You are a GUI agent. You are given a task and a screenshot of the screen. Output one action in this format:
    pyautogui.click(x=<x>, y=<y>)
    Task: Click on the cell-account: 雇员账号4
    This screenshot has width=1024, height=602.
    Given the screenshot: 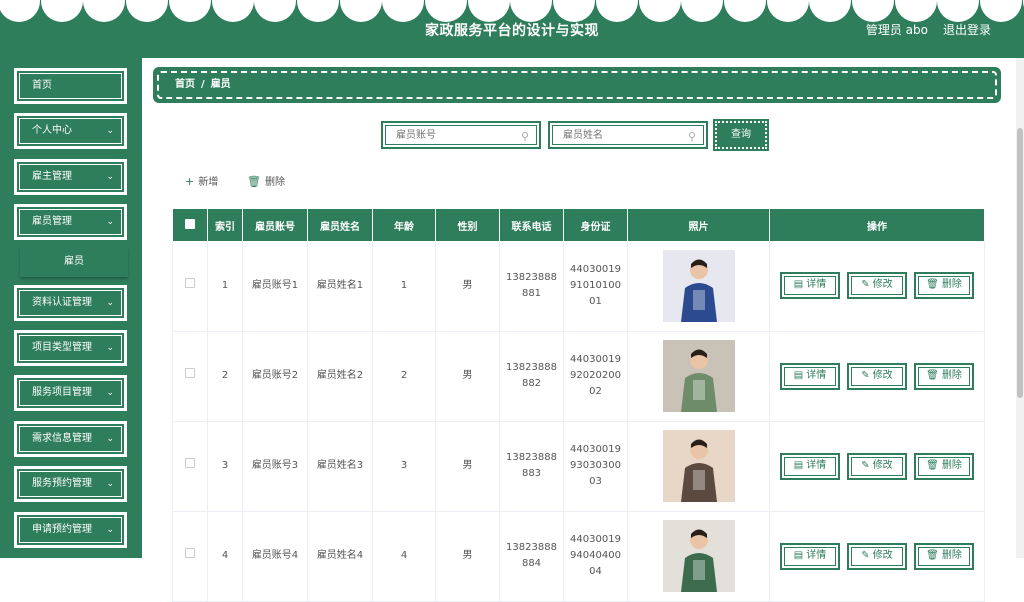 What is the action you would take?
    pyautogui.click(x=275, y=556)
    